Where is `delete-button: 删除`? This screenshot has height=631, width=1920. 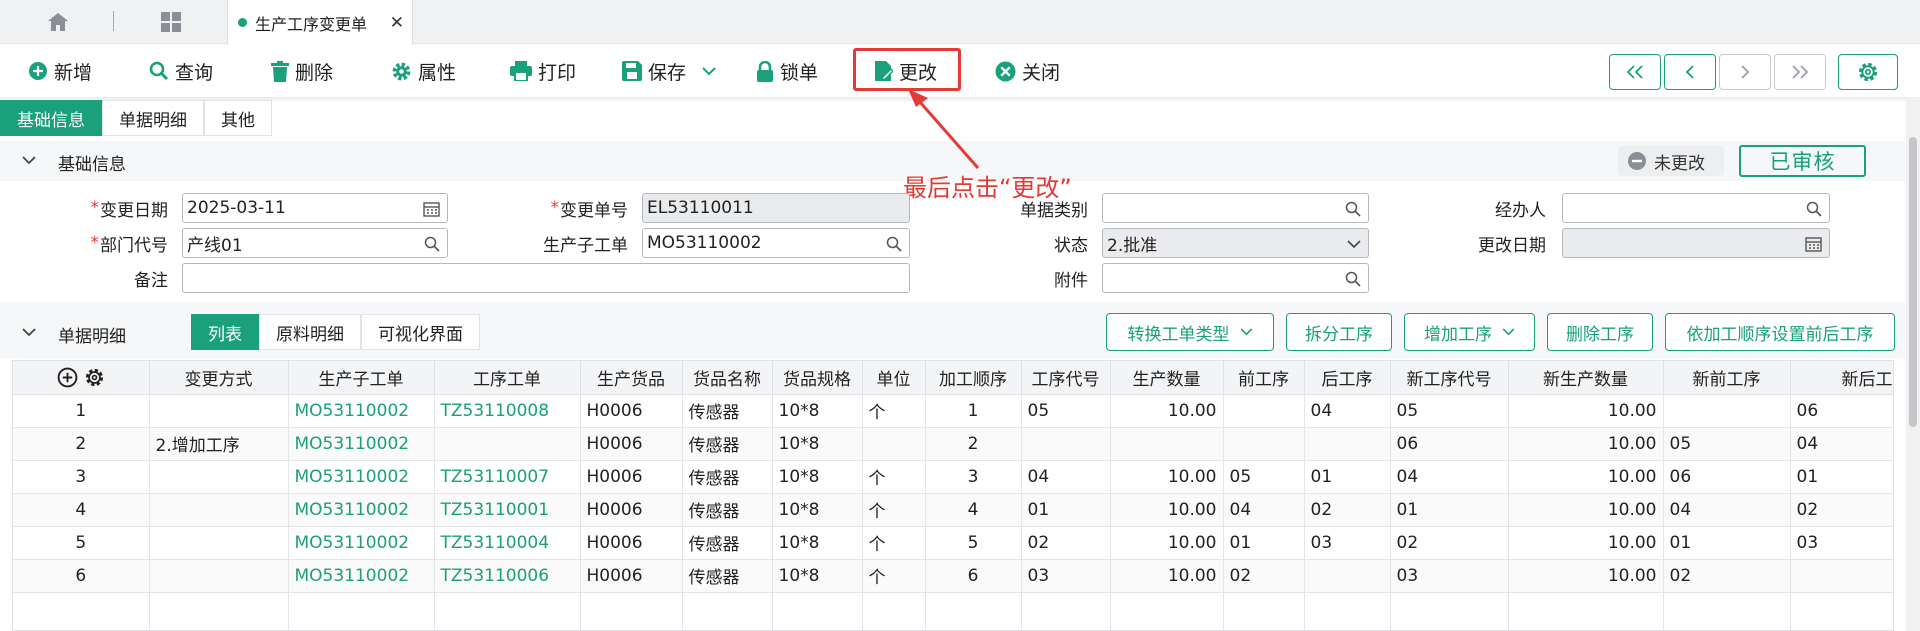
delete-button: 删除 is located at coordinates (302, 71).